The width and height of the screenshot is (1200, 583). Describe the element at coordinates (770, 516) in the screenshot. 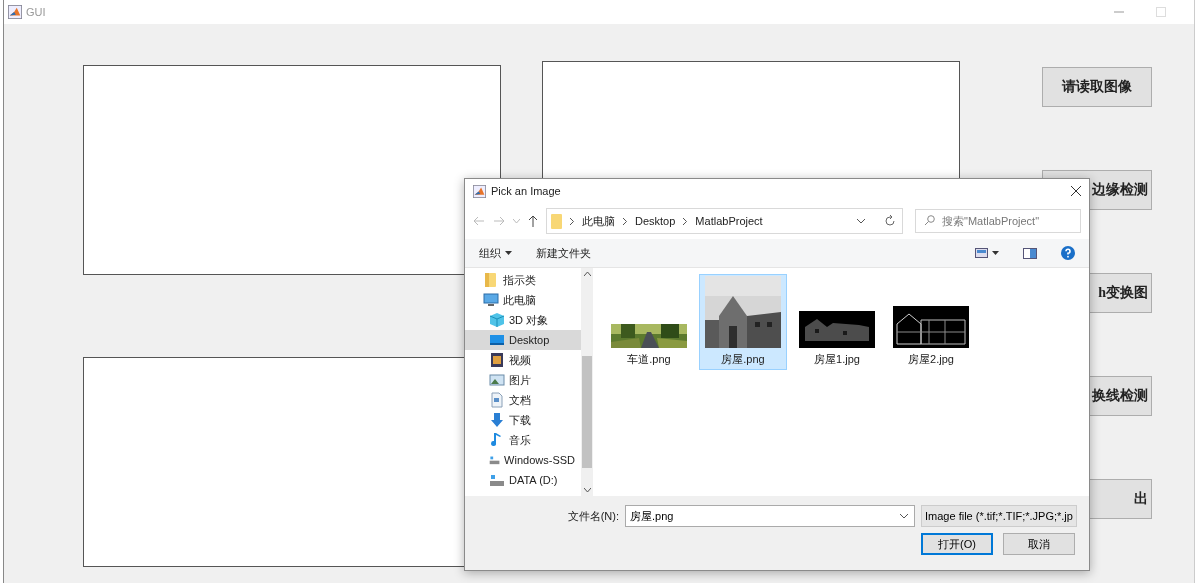

I see `filename-field: 房屋.png` at that location.